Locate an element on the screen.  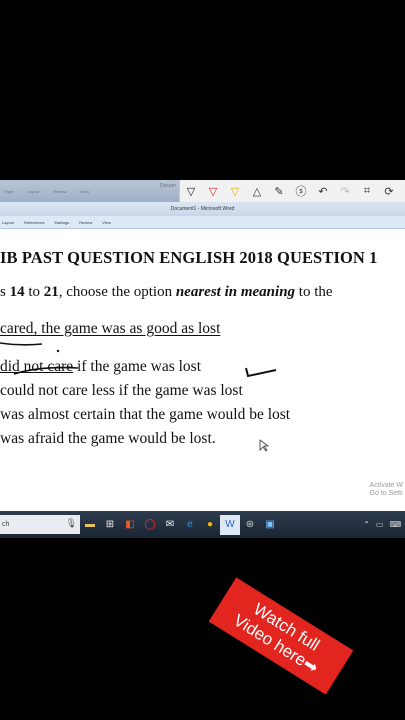
mail-icon: ✉ is located at coordinates (170, 525).